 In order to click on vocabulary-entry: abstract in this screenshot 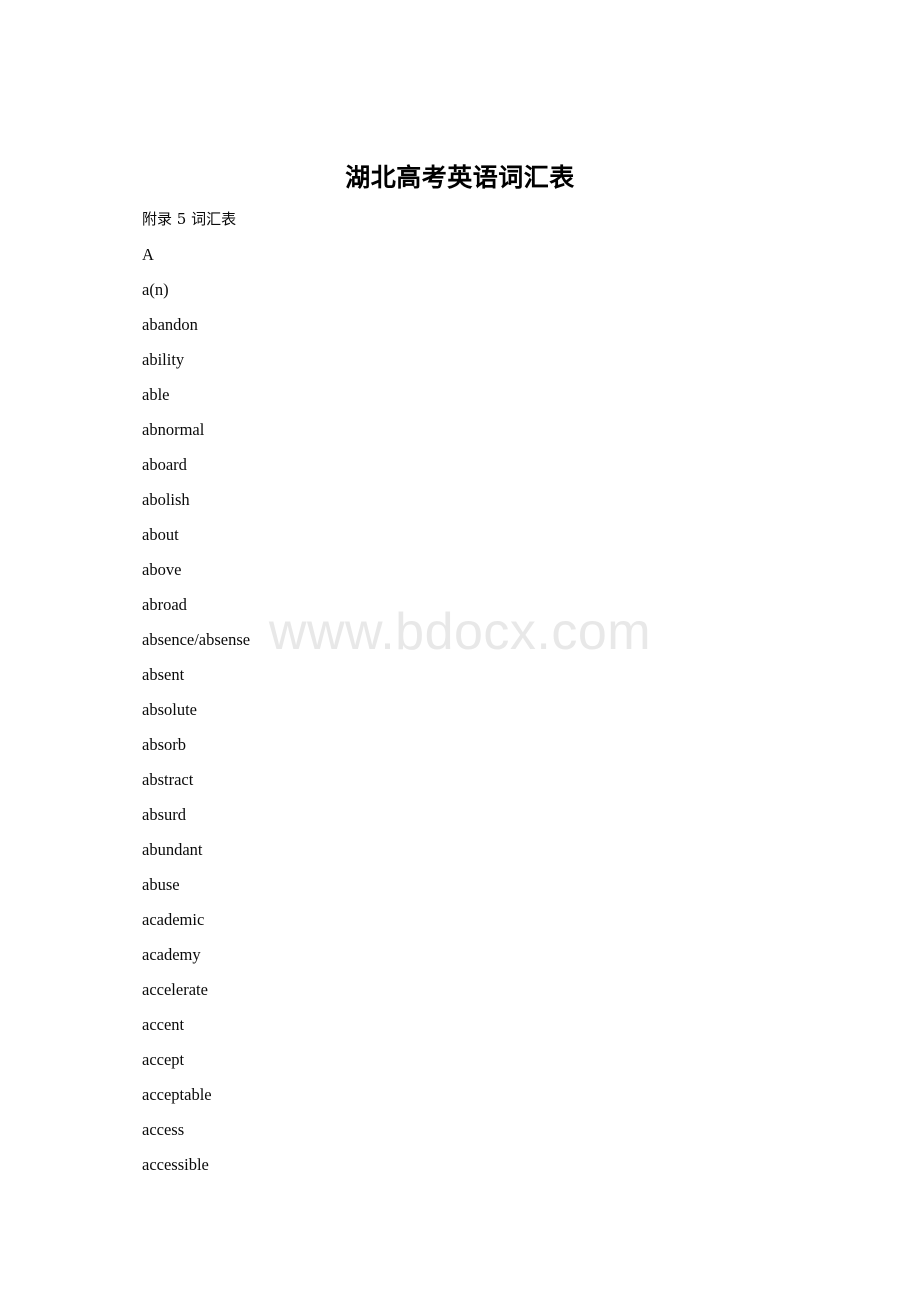, I will do `click(168, 779)`.